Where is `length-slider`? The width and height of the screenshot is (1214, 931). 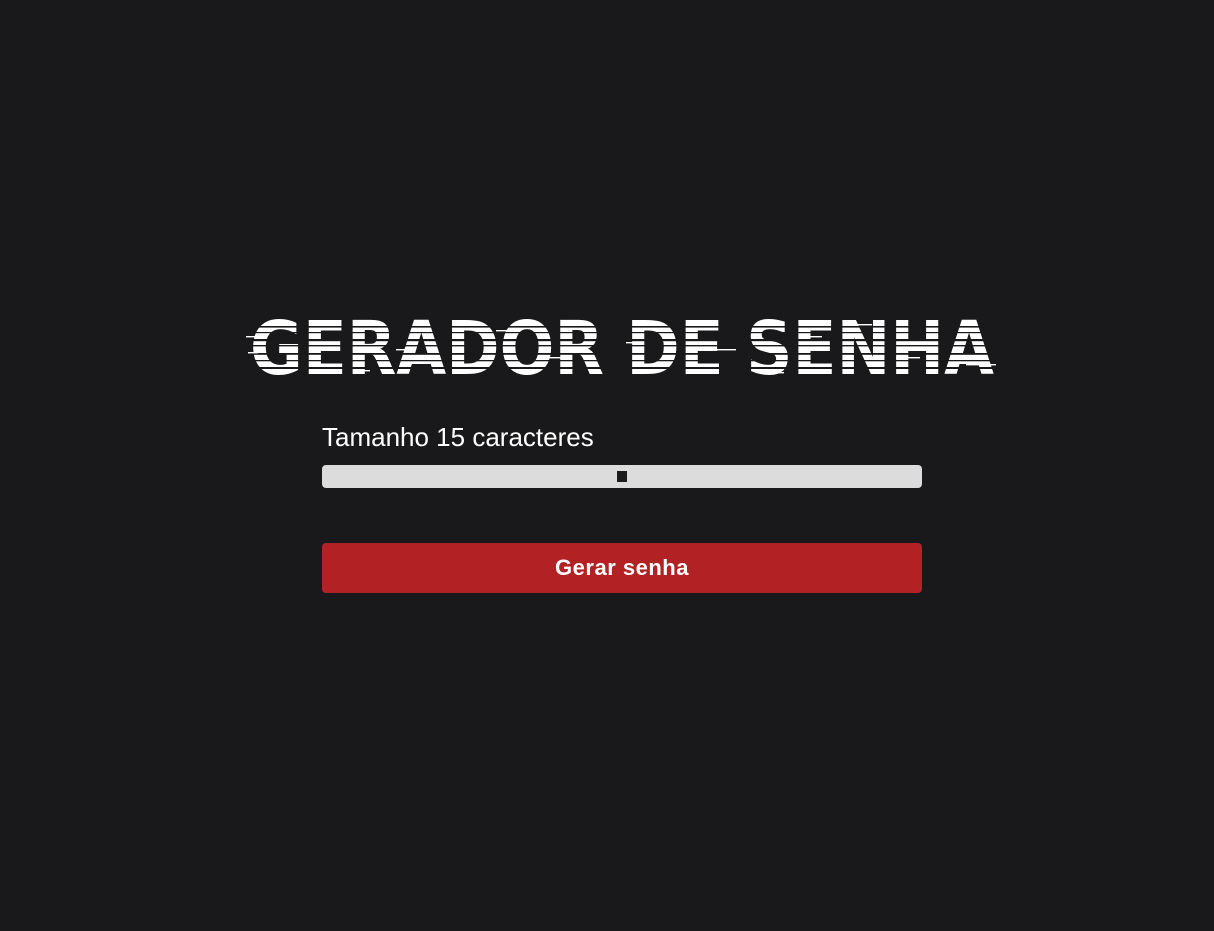
length-slider is located at coordinates (622, 476).